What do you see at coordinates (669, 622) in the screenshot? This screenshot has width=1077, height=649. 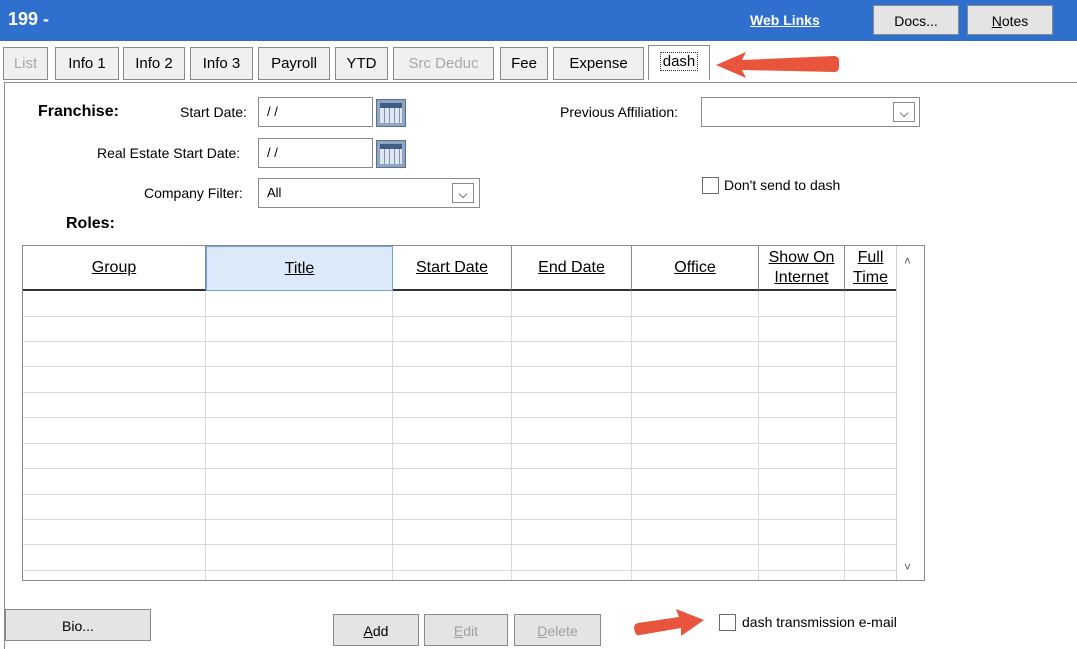 I see `annotation-arrow-bottom` at bounding box center [669, 622].